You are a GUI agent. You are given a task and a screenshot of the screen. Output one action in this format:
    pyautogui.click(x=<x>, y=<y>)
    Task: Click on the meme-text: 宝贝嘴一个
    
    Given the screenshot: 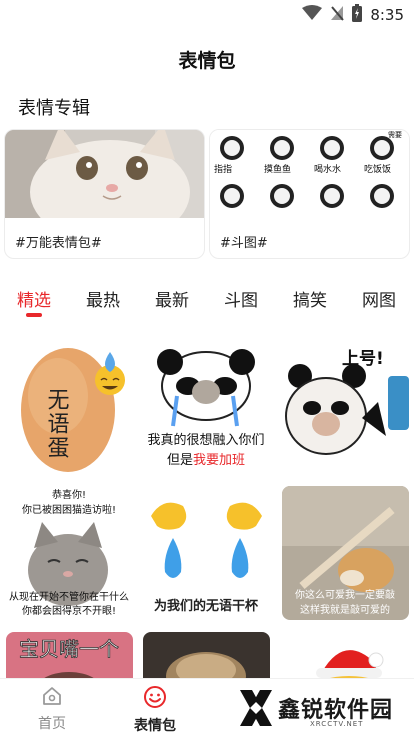 What is the action you would take?
    pyautogui.click(x=69, y=649)
    